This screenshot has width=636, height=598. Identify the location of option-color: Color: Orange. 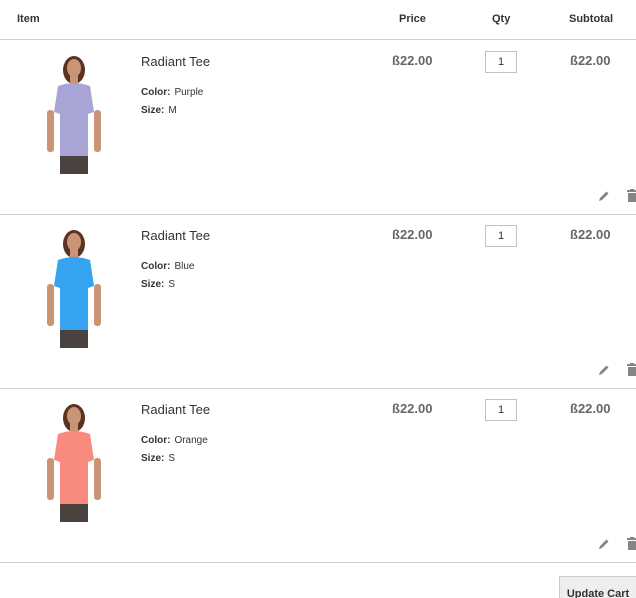
(174, 441).